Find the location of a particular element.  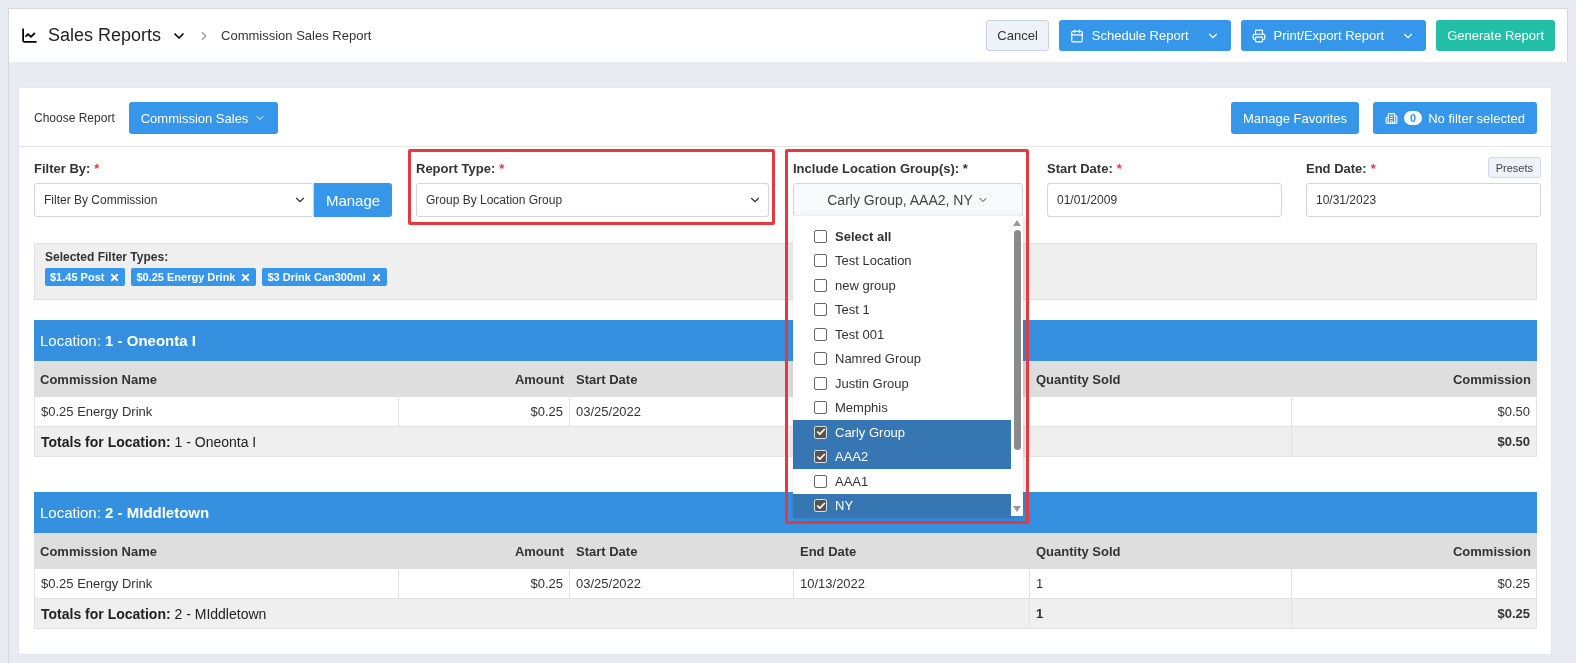

list-option: AAA2 is located at coordinates (902, 456).